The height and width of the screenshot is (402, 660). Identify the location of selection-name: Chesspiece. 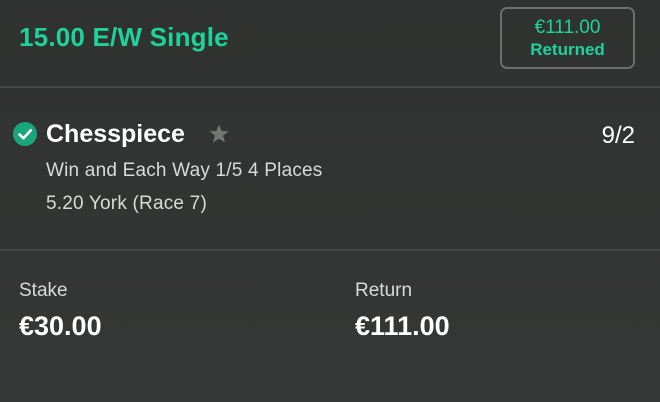
(115, 134).